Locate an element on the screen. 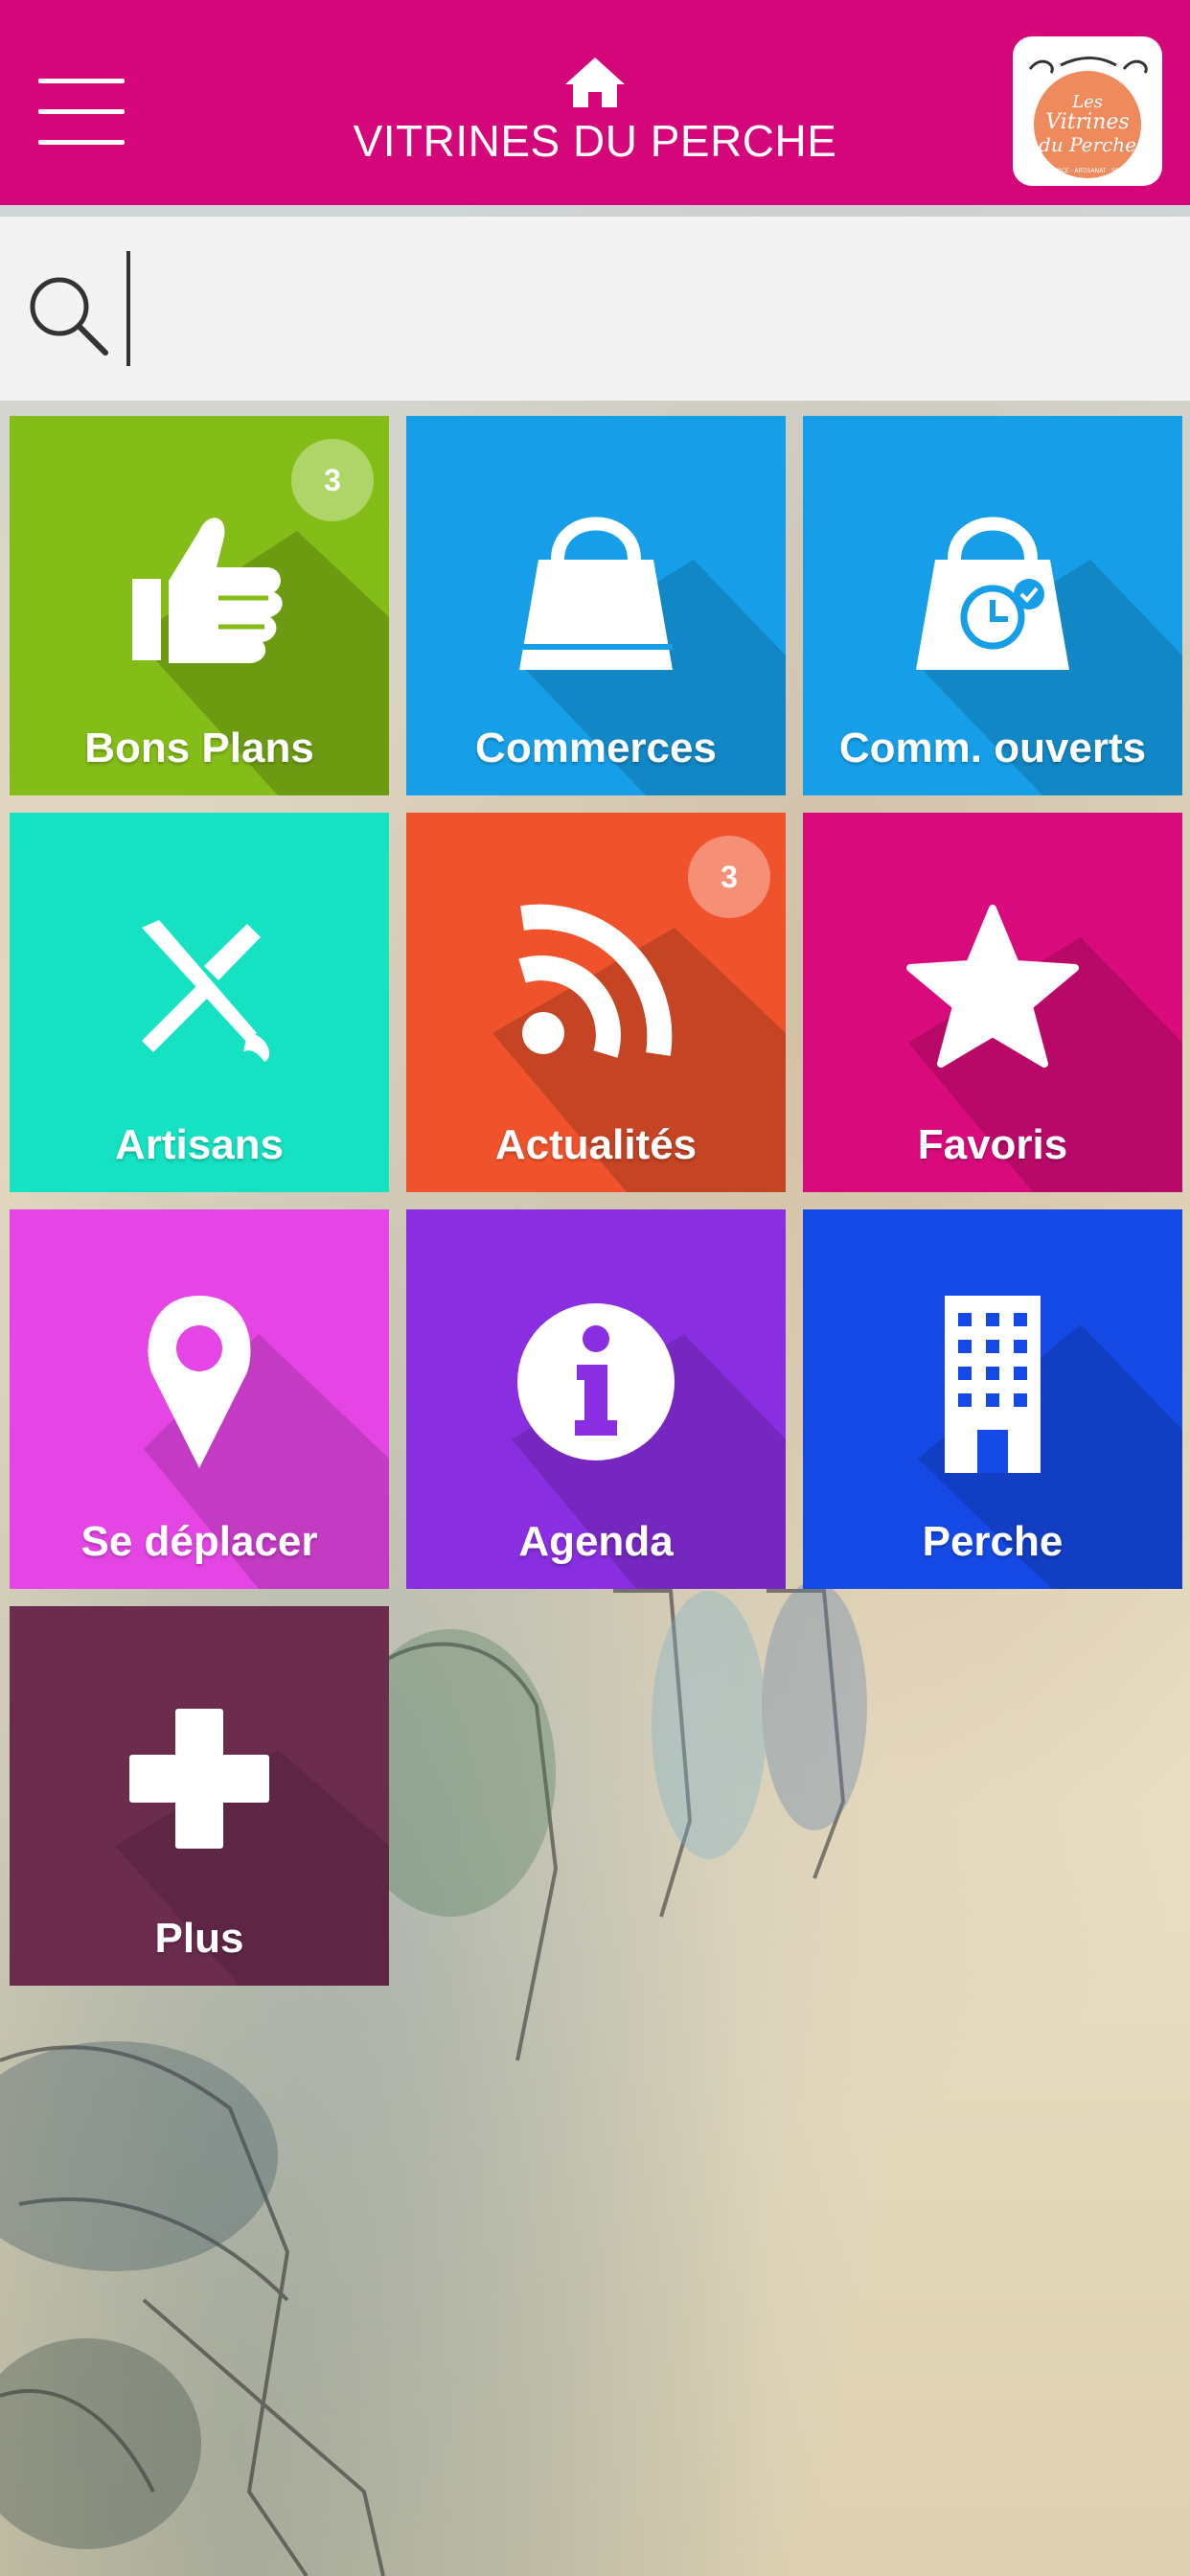 The height and width of the screenshot is (2576, 1190). building-icon is located at coordinates (993, 1384).